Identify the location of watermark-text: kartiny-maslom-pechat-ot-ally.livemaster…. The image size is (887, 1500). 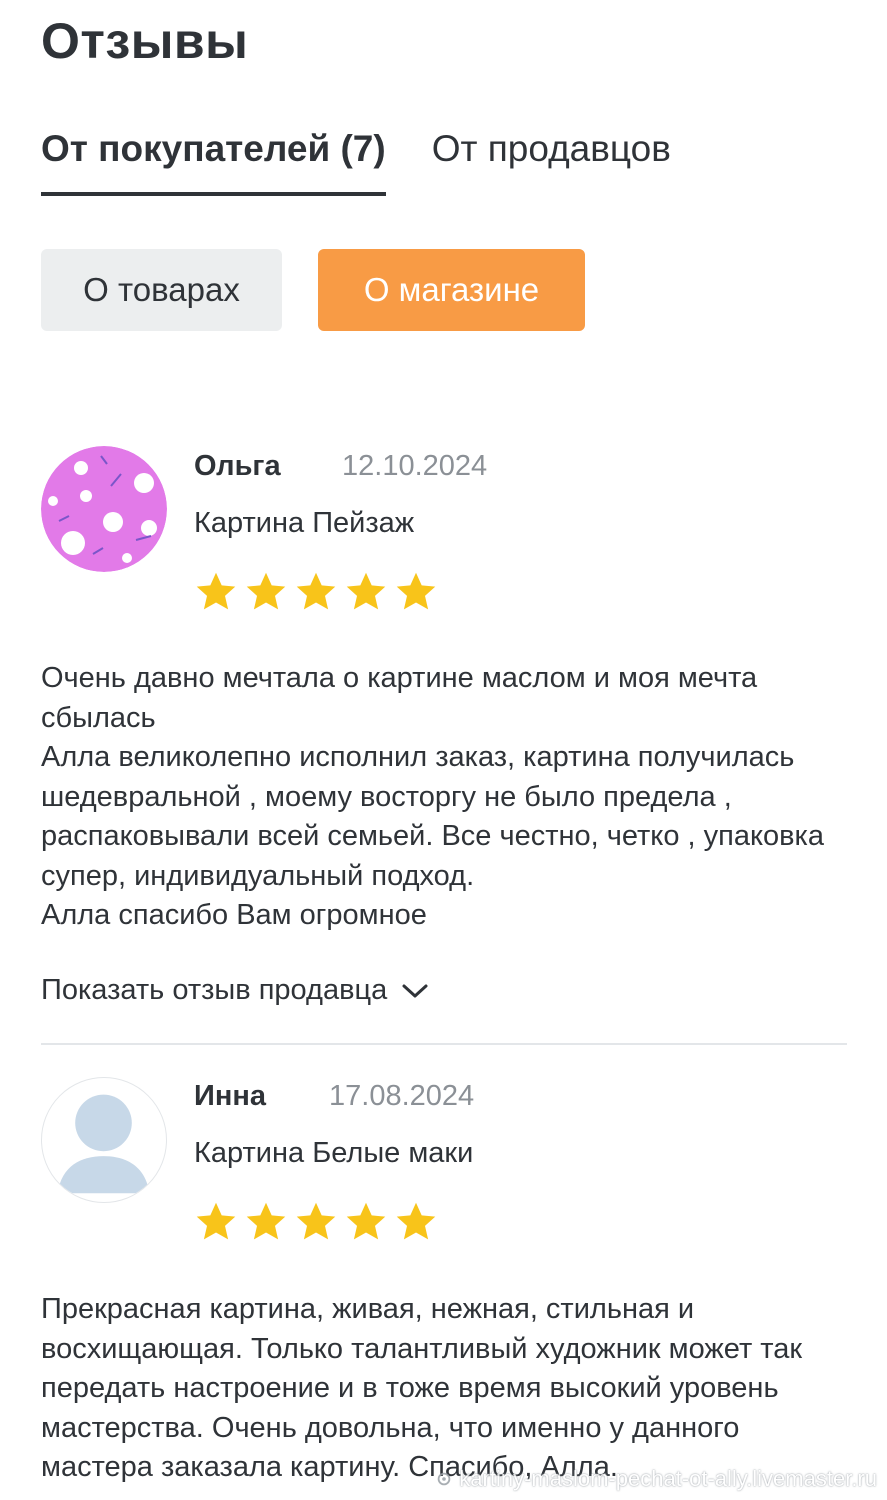
(668, 1478).